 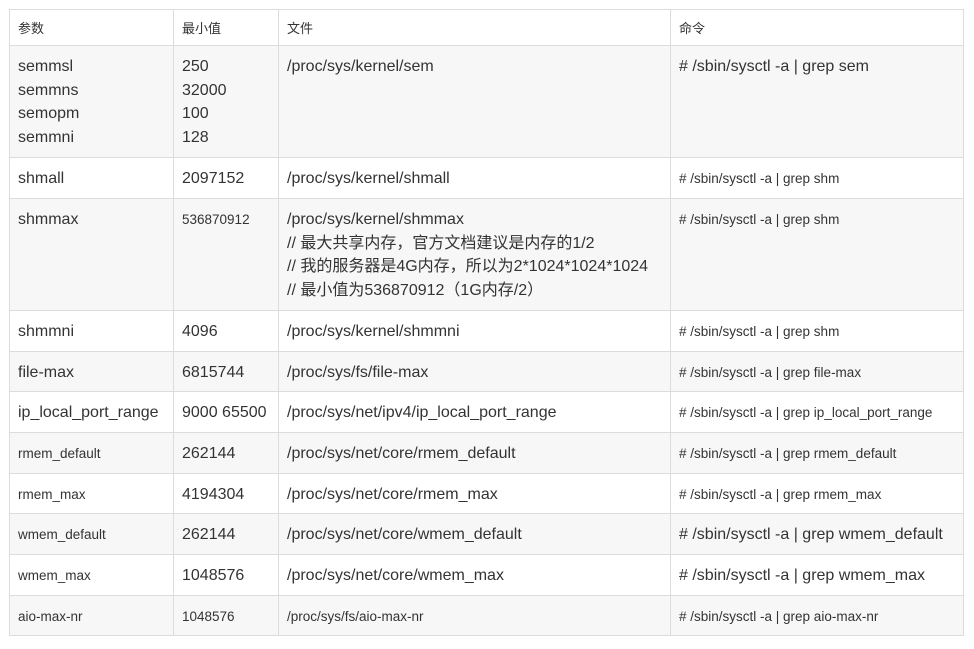 What do you see at coordinates (474, 493) in the screenshot?
I see `file-path-cell: /proc/sys/net/core/rmem_max` at bounding box center [474, 493].